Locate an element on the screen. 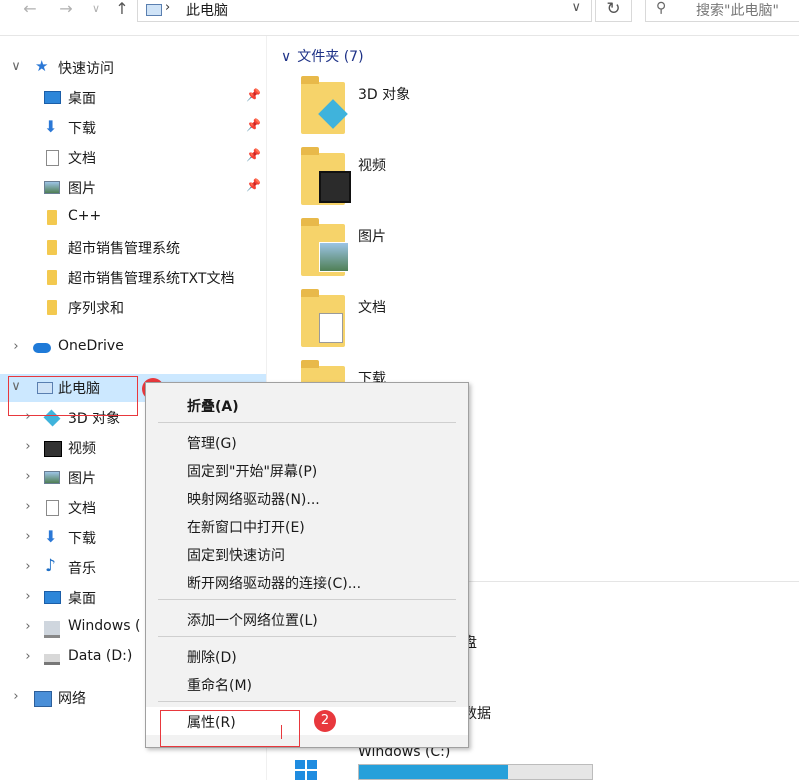 This screenshot has height=782, width=799. menu-item-pin-quick-access: 固定到快速访问 is located at coordinates (307, 554).